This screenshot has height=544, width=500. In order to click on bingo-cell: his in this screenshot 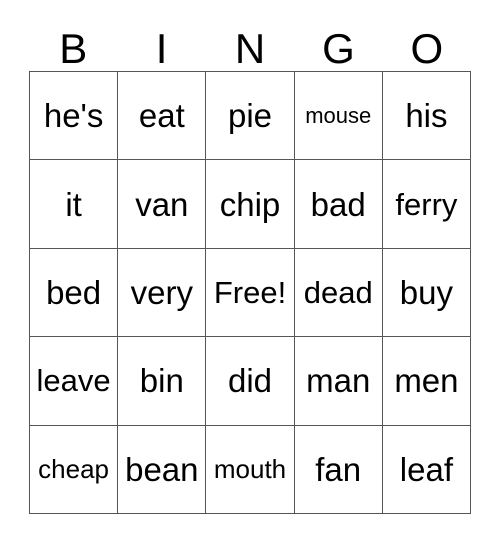, I will do `click(427, 116)`.